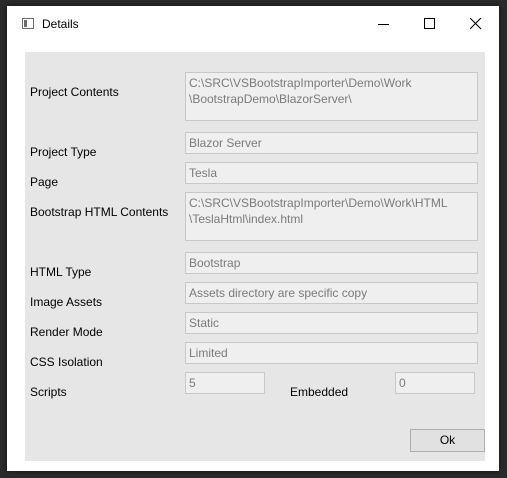 Image resolution: width=507 pixels, height=478 pixels. Describe the element at coordinates (319, 392) in the screenshot. I see `embedded-label: Embedded` at that location.